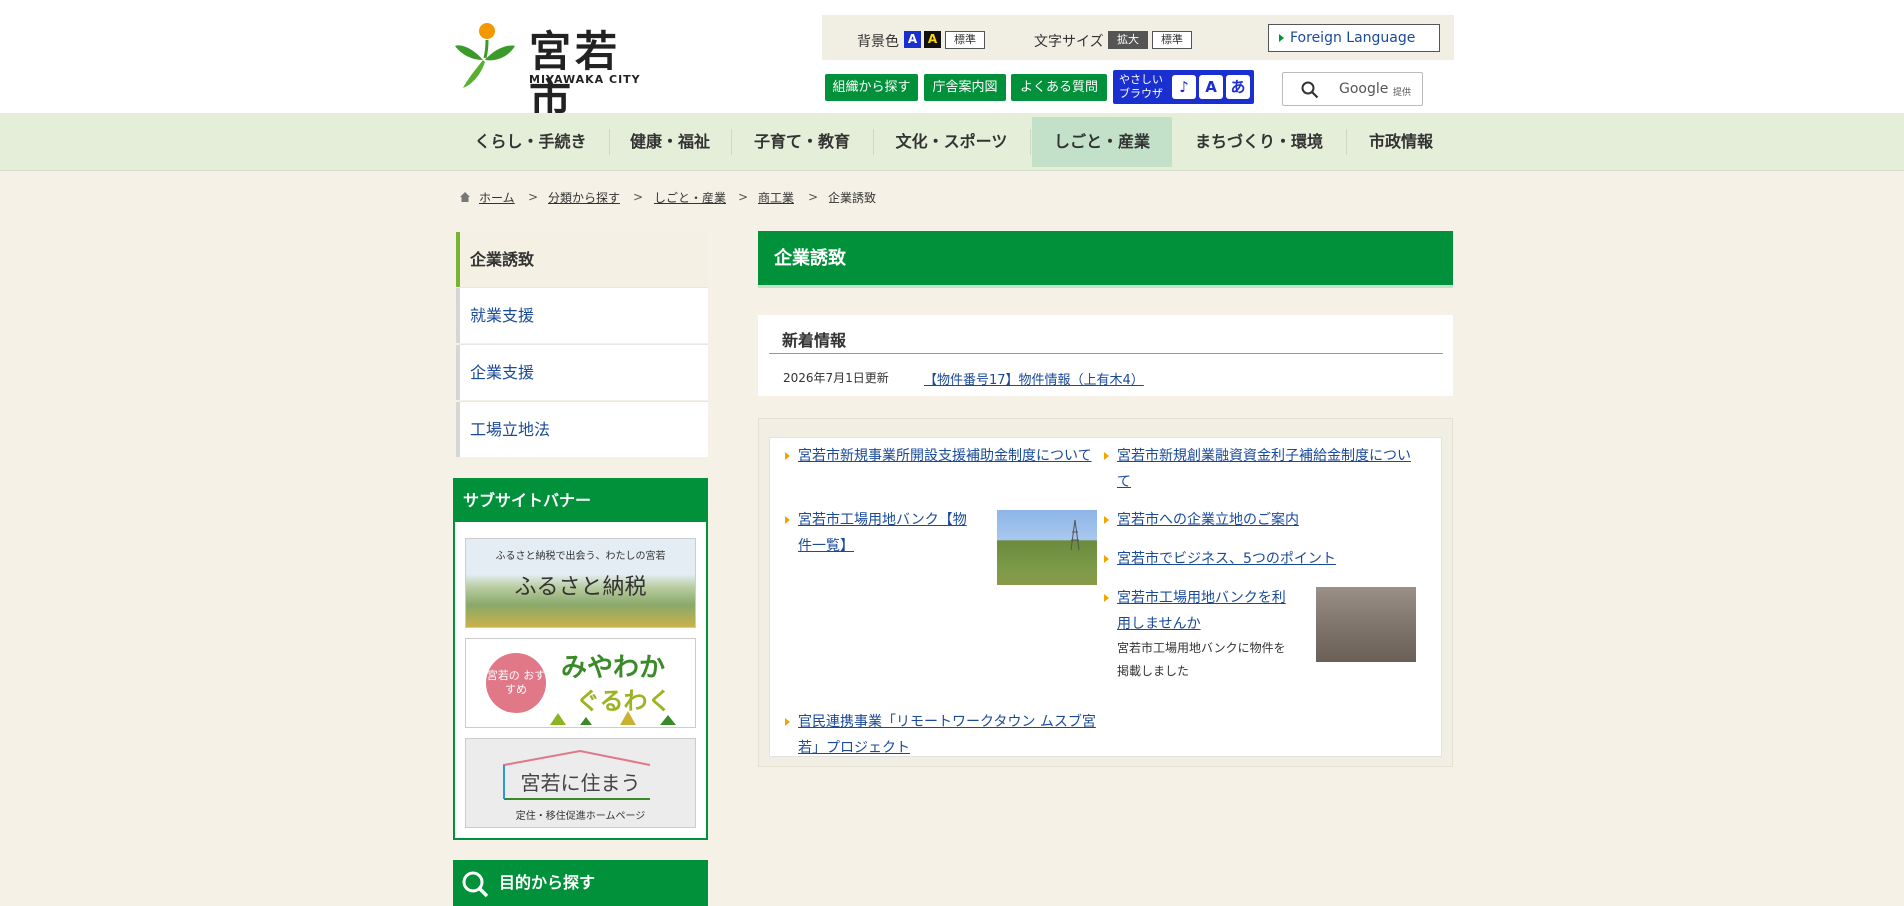 This screenshot has height=906, width=1904. What do you see at coordinates (1260, 559) in the screenshot?
I see `link-five-points: 宮若市でビジネス、5つのポイント` at bounding box center [1260, 559].